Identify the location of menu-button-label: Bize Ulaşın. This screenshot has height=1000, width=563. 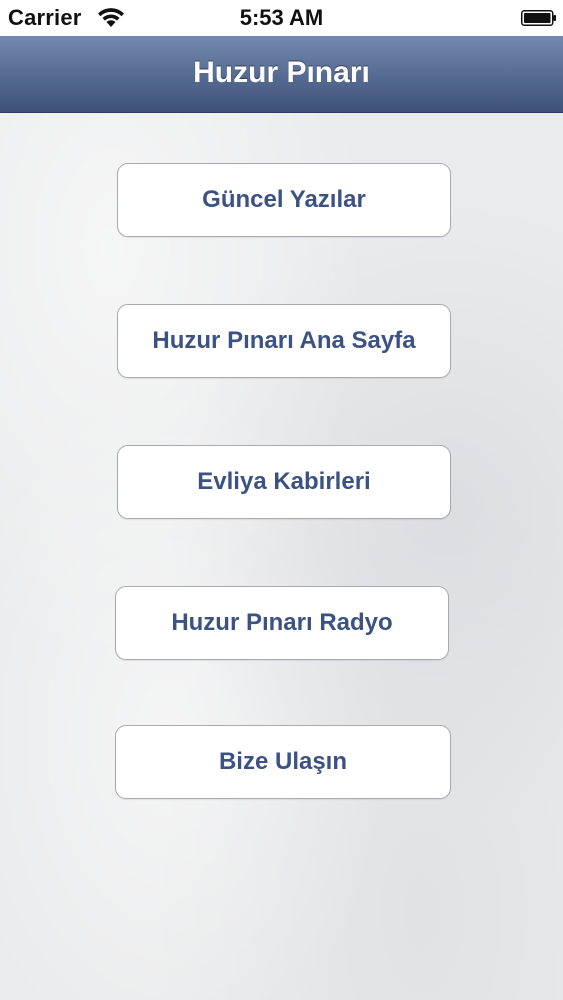
(283, 761).